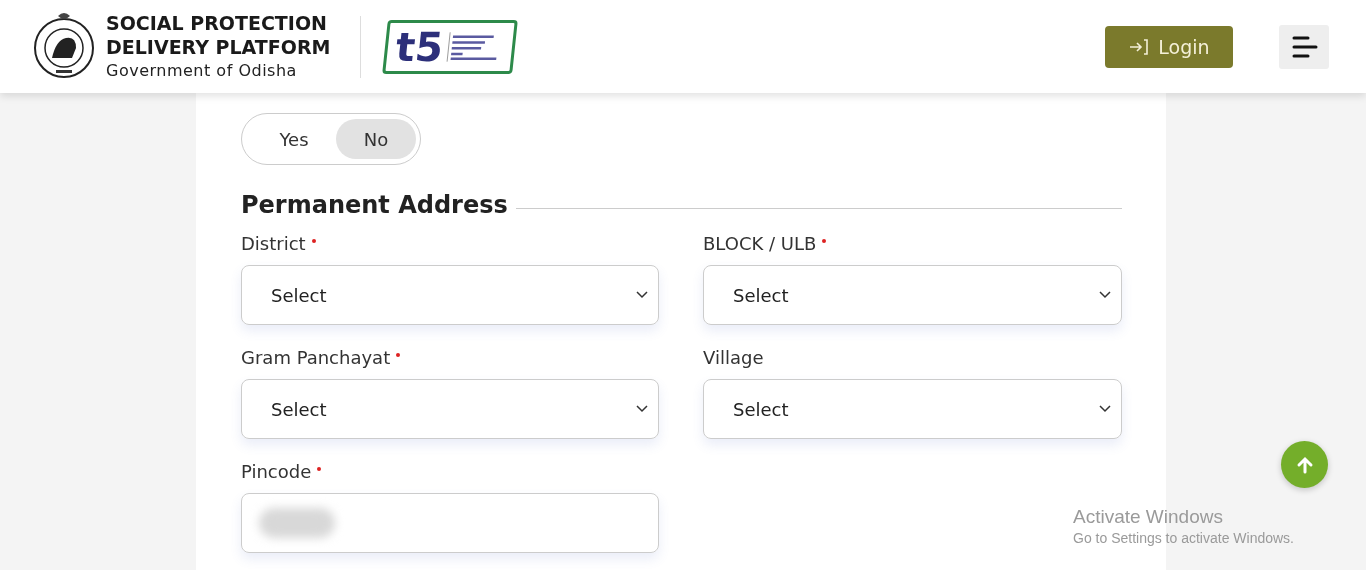 The image size is (1366, 570). I want to click on field-label: District, so click(278, 243).